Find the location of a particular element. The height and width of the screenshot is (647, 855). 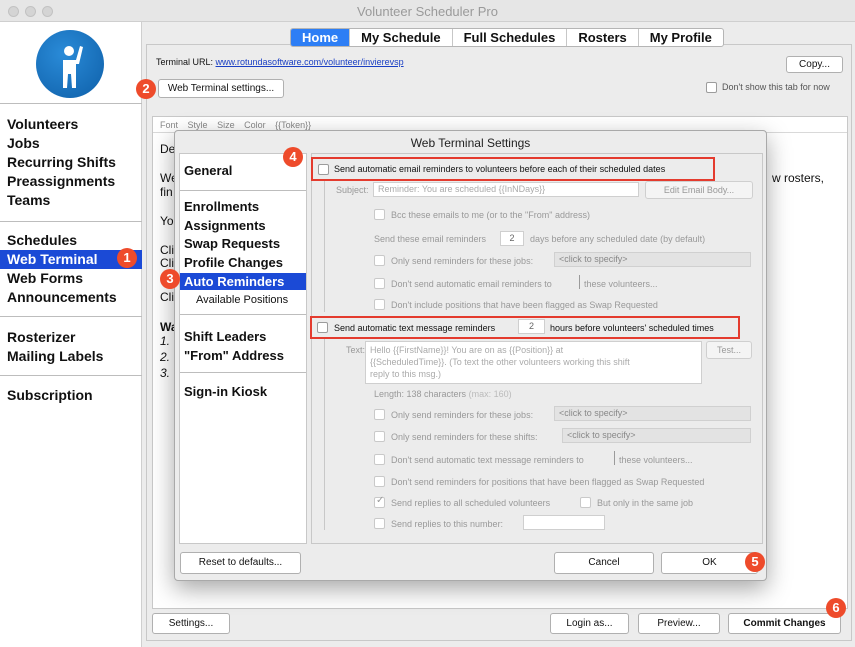

cancel-button: Cancel is located at coordinates (604, 563).